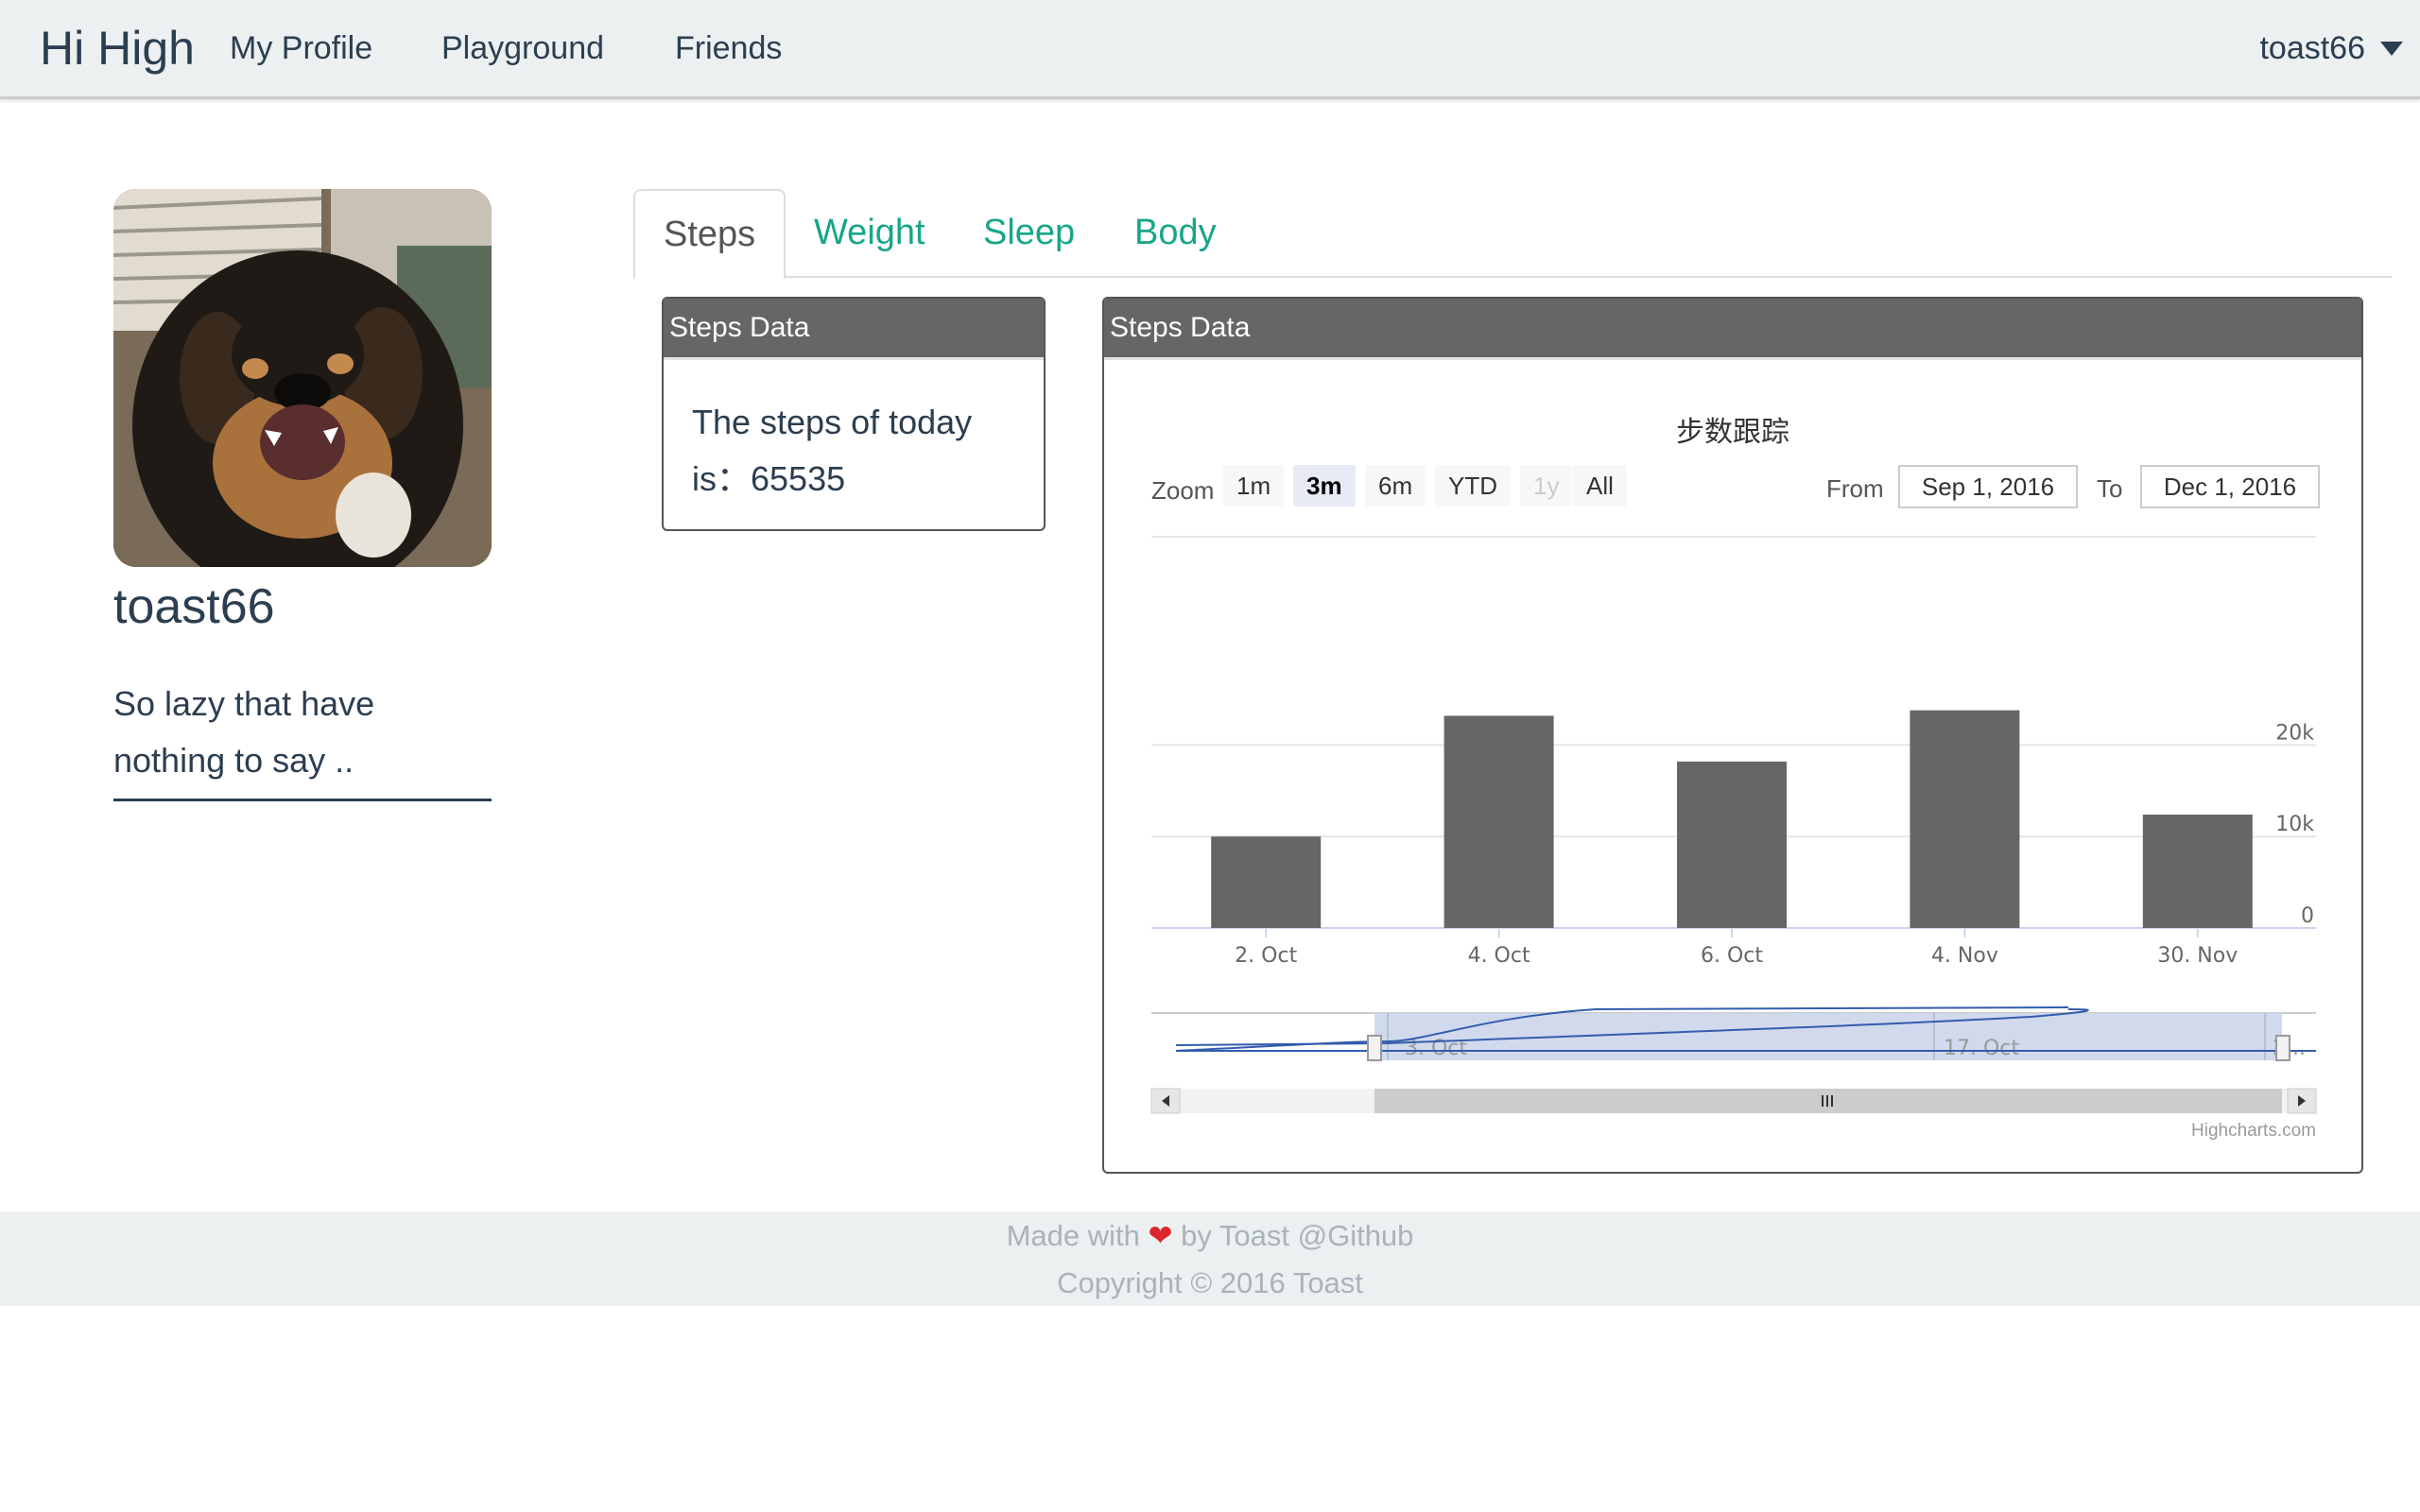 Image resolution: width=2420 pixels, height=1512 pixels. What do you see at coordinates (2391, 49) in the screenshot?
I see `caret-down-icon` at bounding box center [2391, 49].